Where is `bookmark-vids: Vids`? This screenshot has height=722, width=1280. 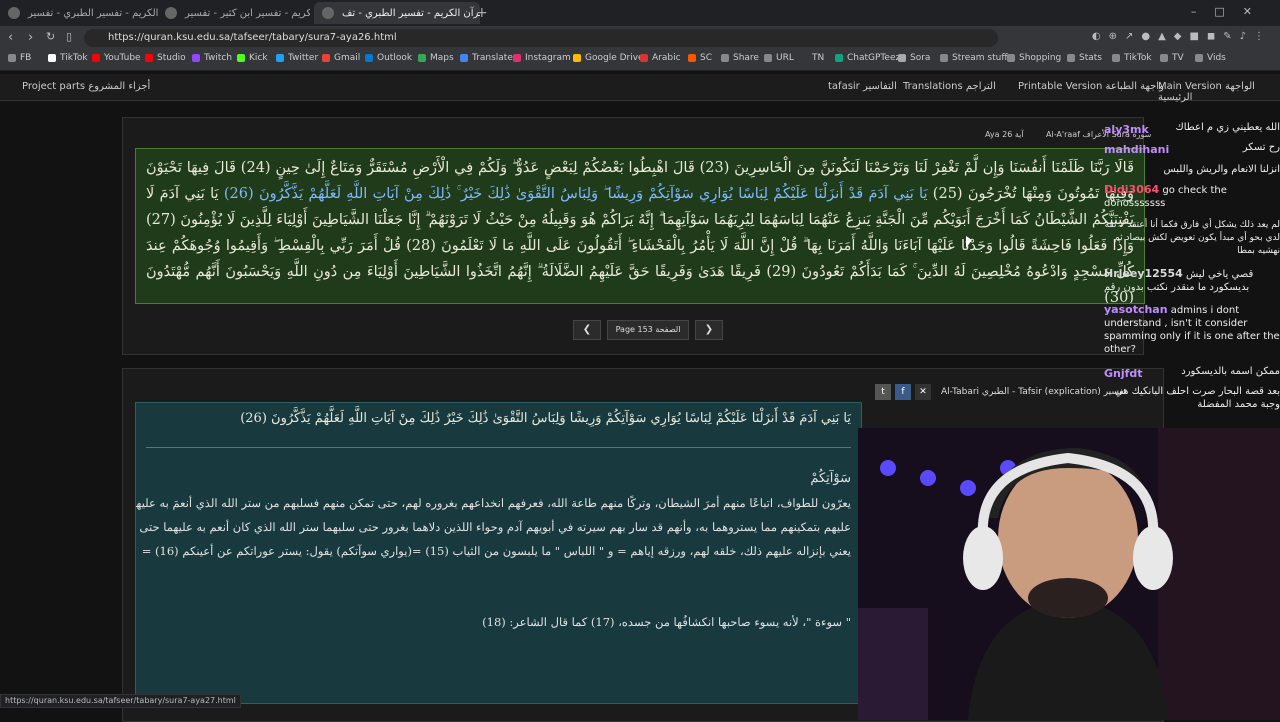
bookmark-vids: Vids is located at coordinates (1210, 58).